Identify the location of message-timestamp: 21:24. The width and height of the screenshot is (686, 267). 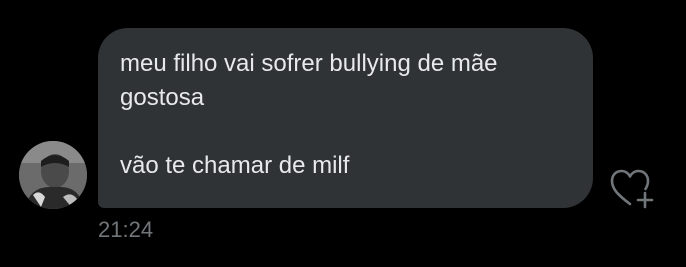
(126, 229).